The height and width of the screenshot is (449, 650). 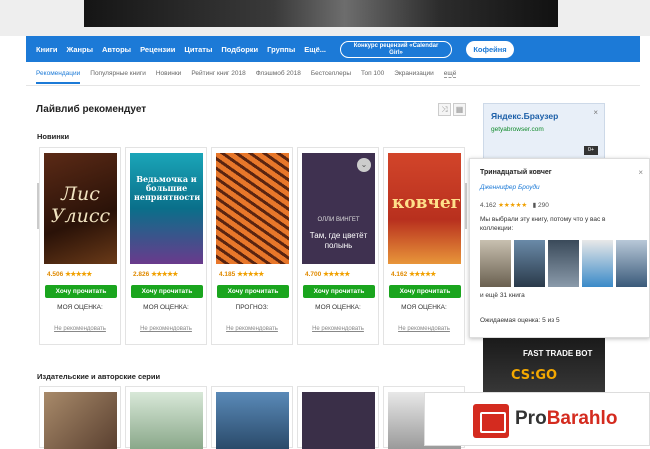 I want to click on section-series: Издательские и авторские серии, so click(x=99, y=376).